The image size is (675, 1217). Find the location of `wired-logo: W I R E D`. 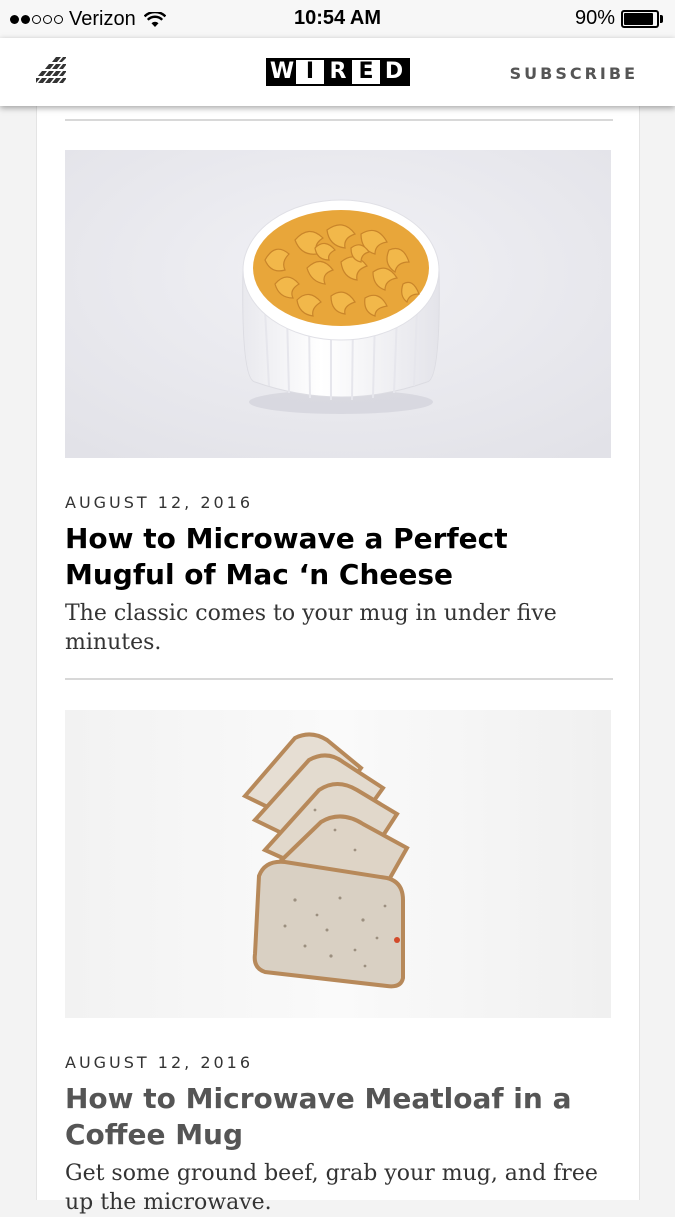

wired-logo: W I R E D is located at coordinates (338, 72).